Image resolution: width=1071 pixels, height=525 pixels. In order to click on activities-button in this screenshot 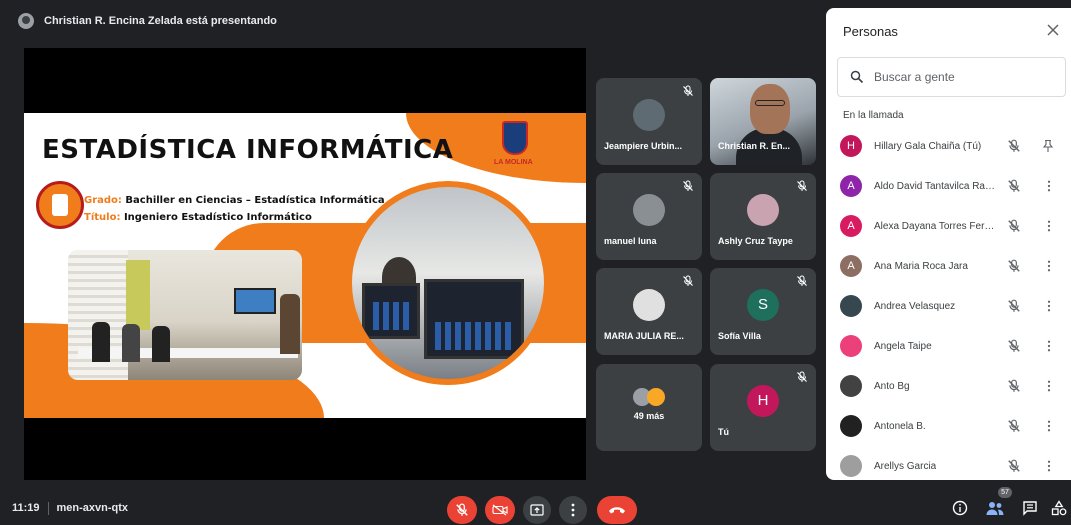, I will do `click(1059, 508)`.